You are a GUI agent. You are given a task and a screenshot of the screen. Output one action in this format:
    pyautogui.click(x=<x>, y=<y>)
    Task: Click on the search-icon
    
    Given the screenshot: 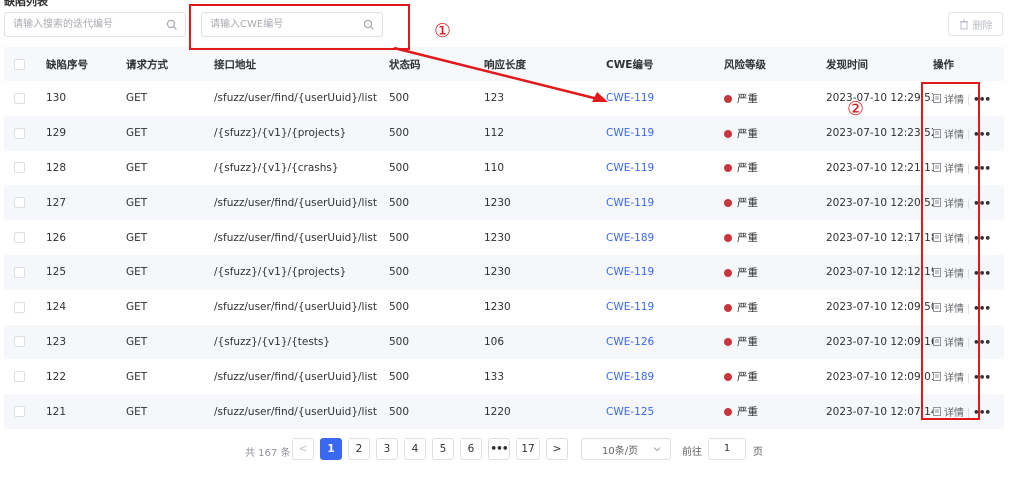 What is the action you would take?
    pyautogui.click(x=172, y=25)
    